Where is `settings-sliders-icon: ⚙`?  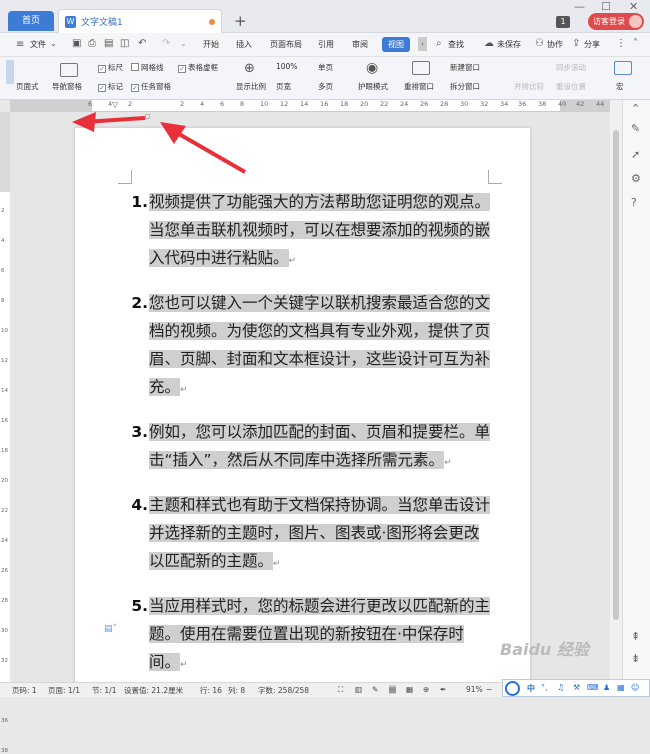
settings-sliders-icon: ⚙ is located at coordinates (636, 178).